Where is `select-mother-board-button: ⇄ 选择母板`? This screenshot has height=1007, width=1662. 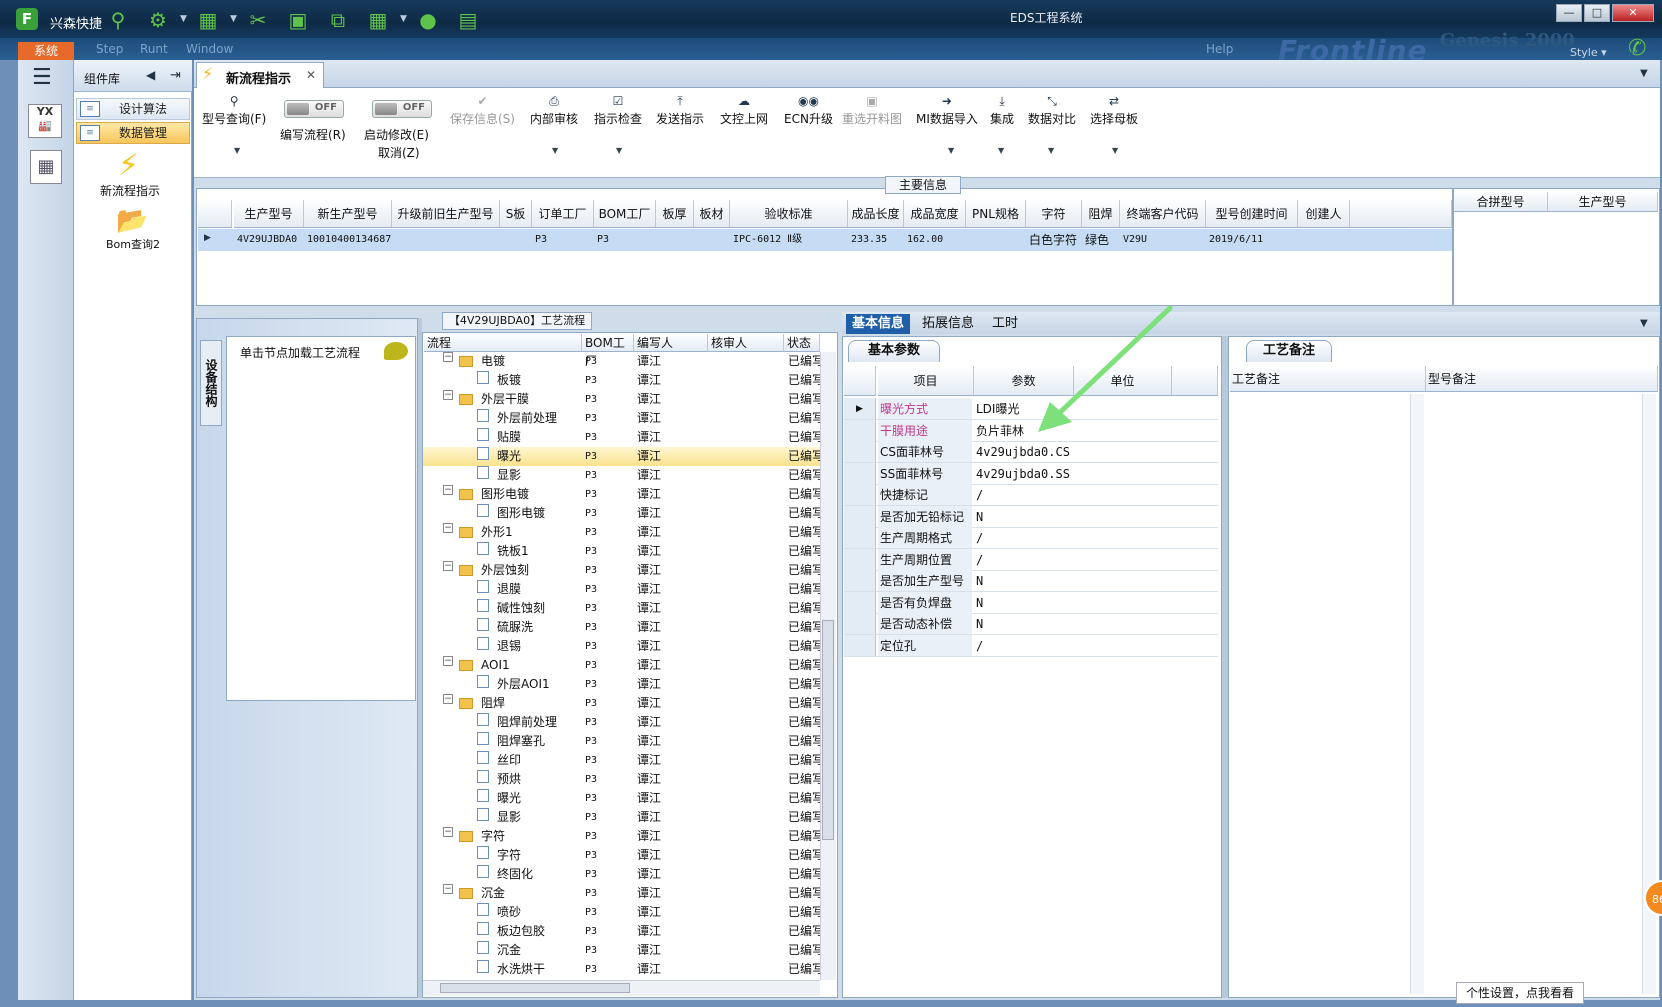
select-mother-board-button: ⇄ 选择母板 is located at coordinates (1114, 110).